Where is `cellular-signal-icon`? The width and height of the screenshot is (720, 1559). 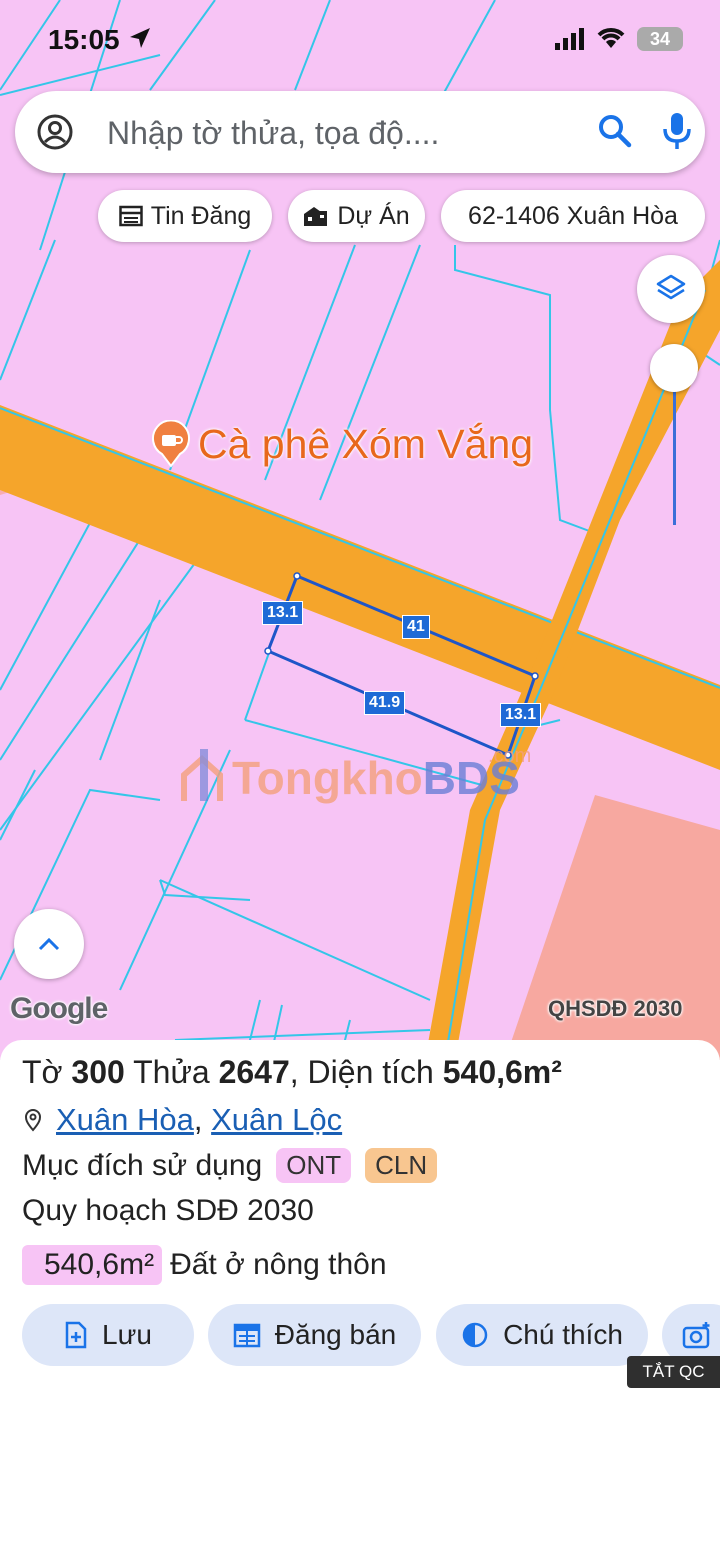 cellular-signal-icon is located at coordinates (569, 39).